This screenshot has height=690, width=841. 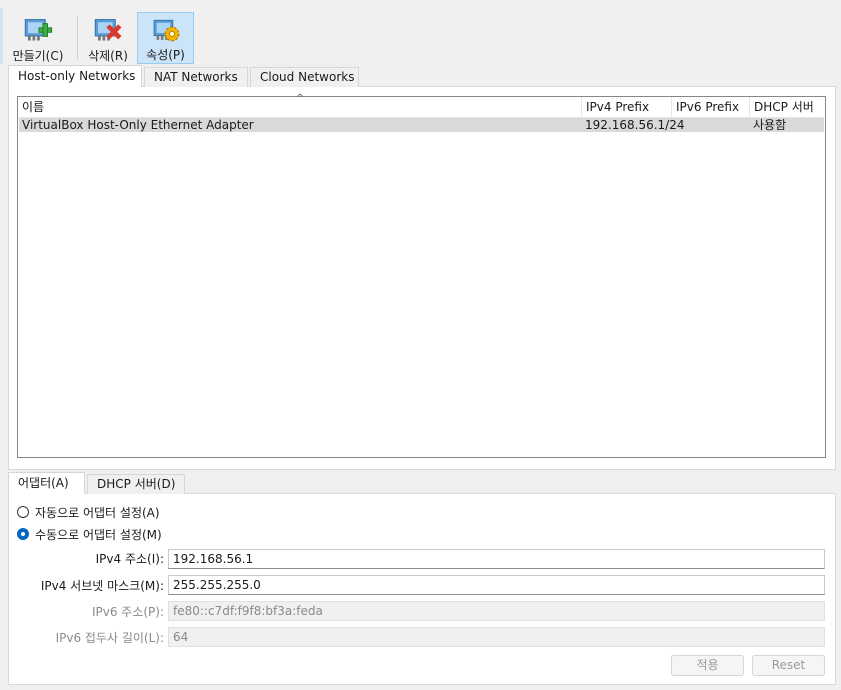 What do you see at coordinates (1, 36) in the screenshot?
I see `toolbar-edge` at bounding box center [1, 36].